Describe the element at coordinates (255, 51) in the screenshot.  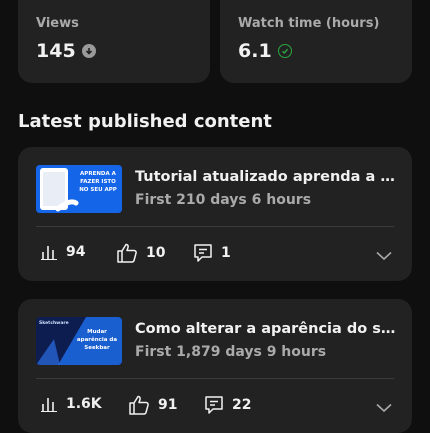
I see `watch-time-value: 6.1` at that location.